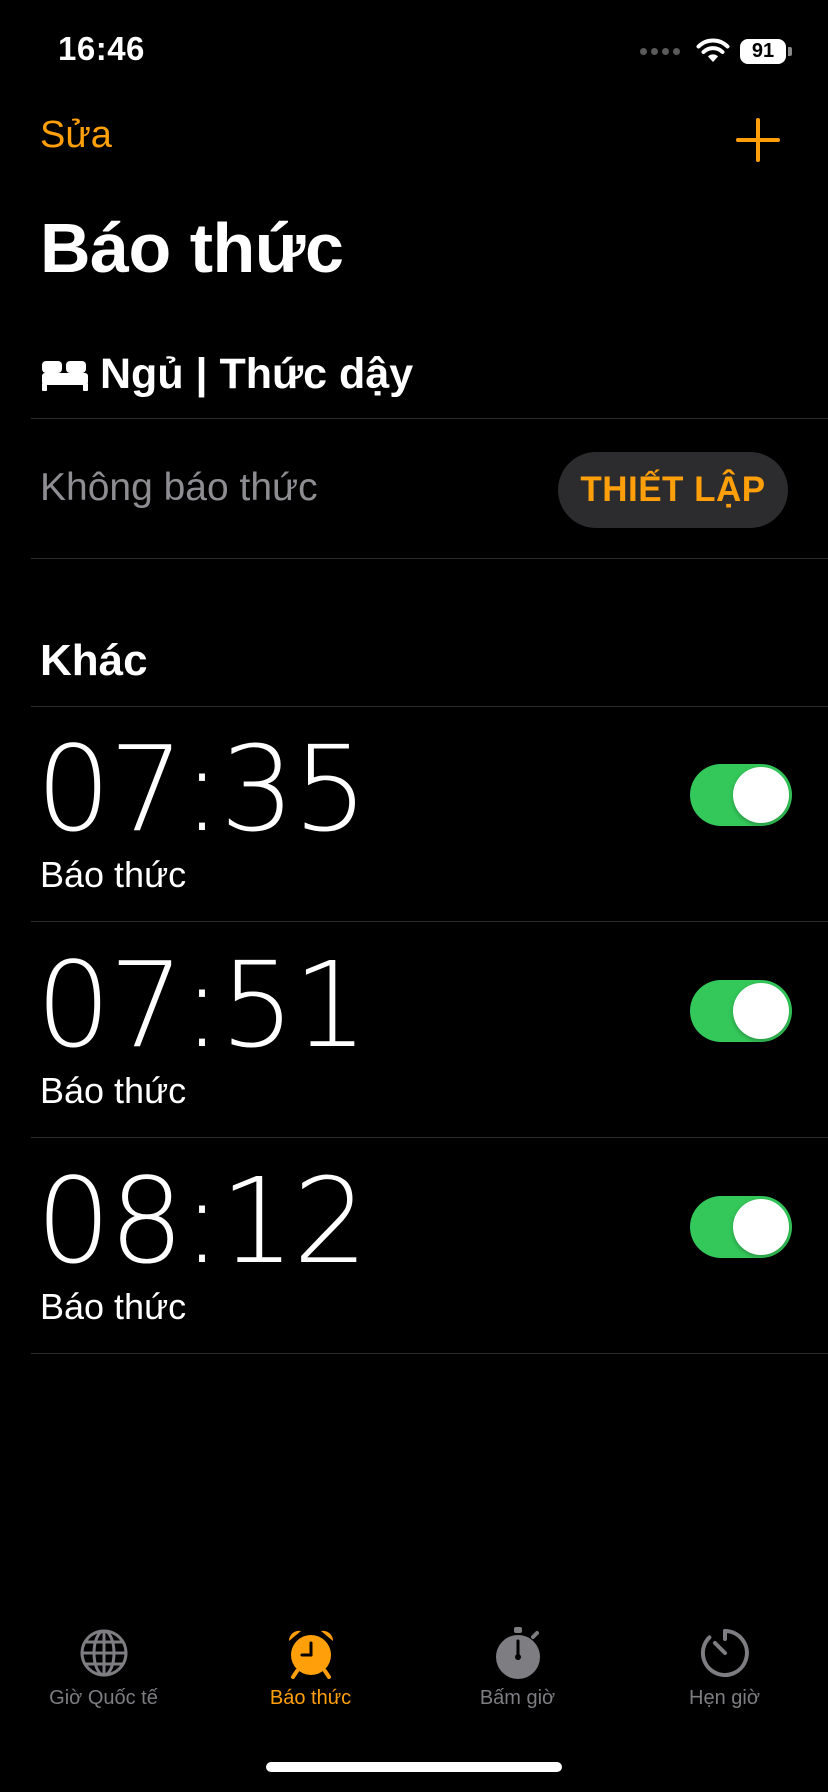 This screenshot has width=828, height=1792. Describe the element at coordinates (310, 1698) in the screenshot. I see `tab-label: Báo thức` at that location.